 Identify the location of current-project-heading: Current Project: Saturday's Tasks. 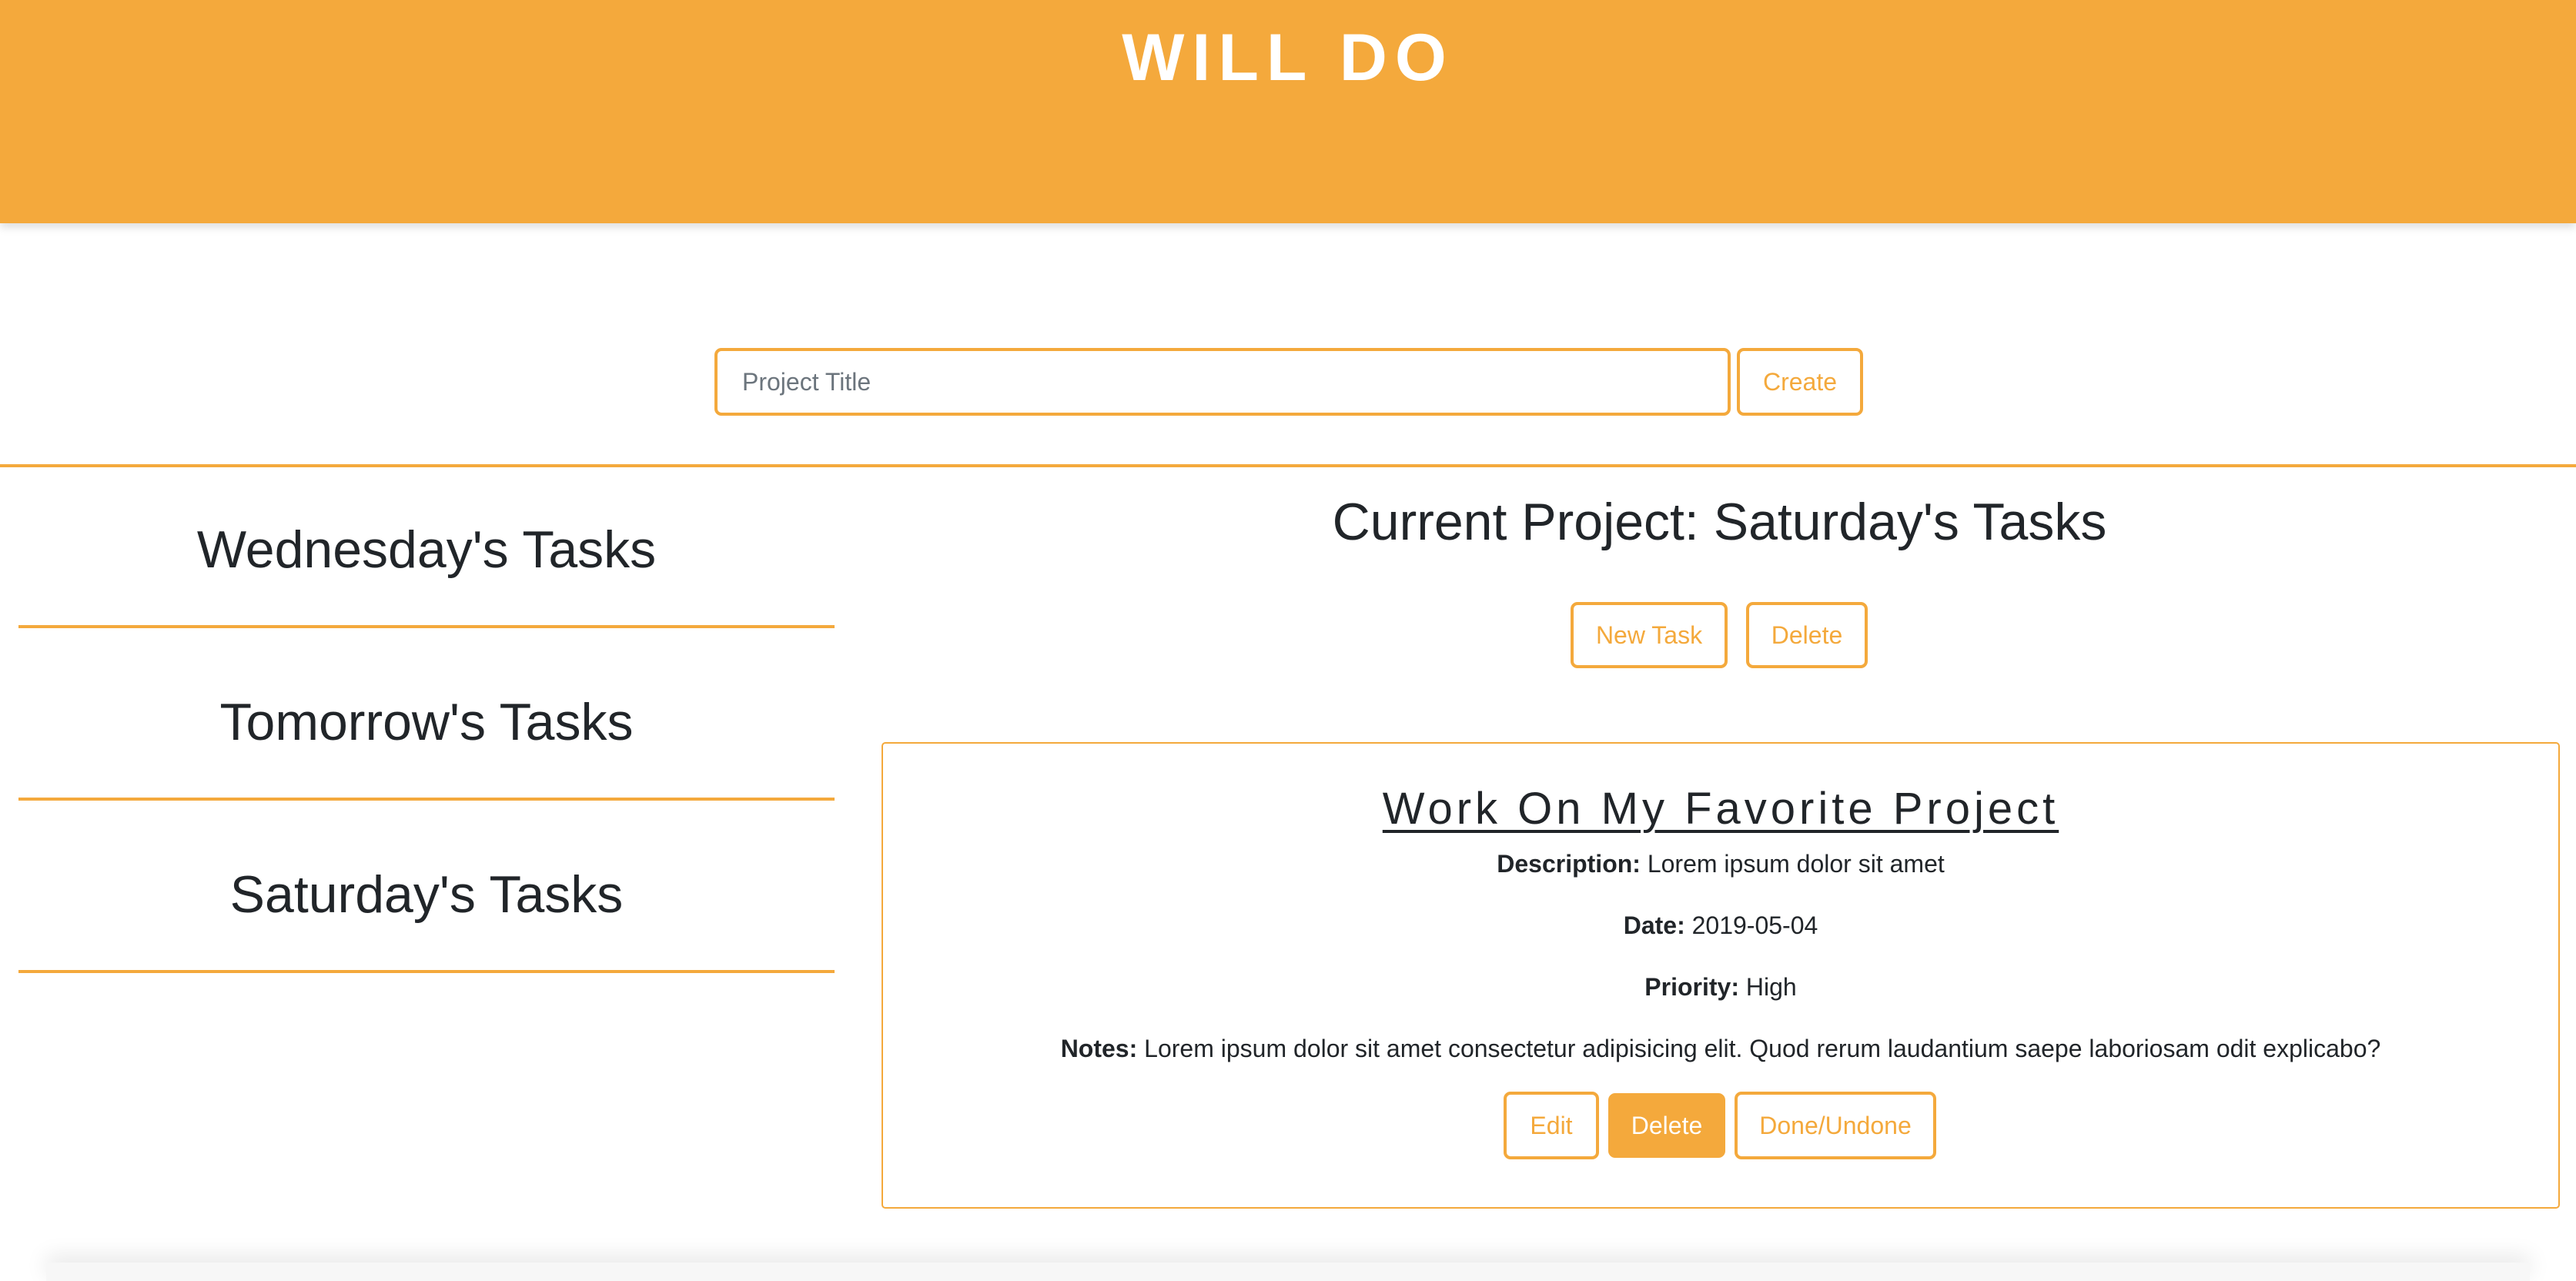
(1720, 522).